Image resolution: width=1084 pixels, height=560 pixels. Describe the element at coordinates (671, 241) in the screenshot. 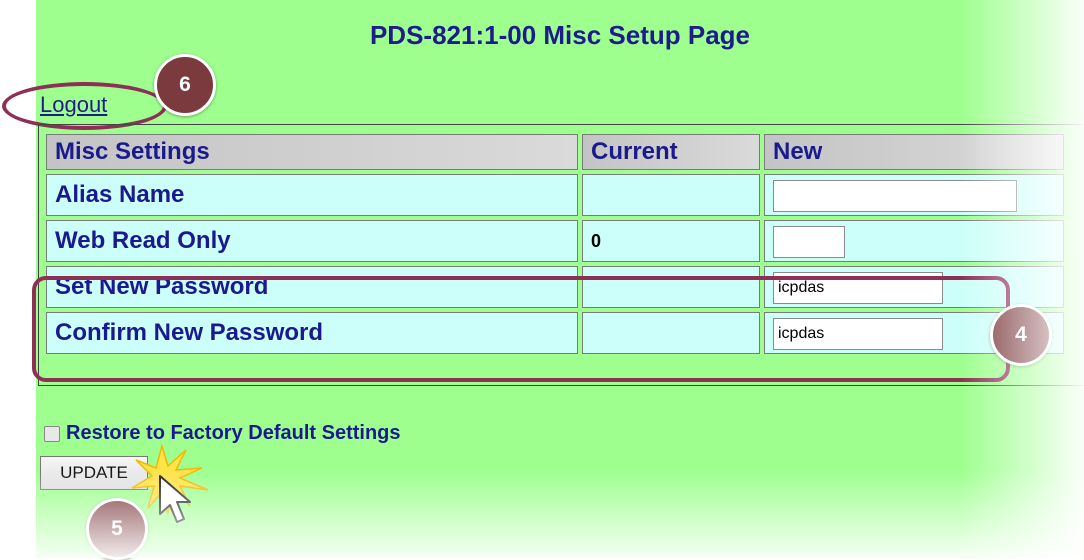

I see `current-web-read-only: 0` at that location.